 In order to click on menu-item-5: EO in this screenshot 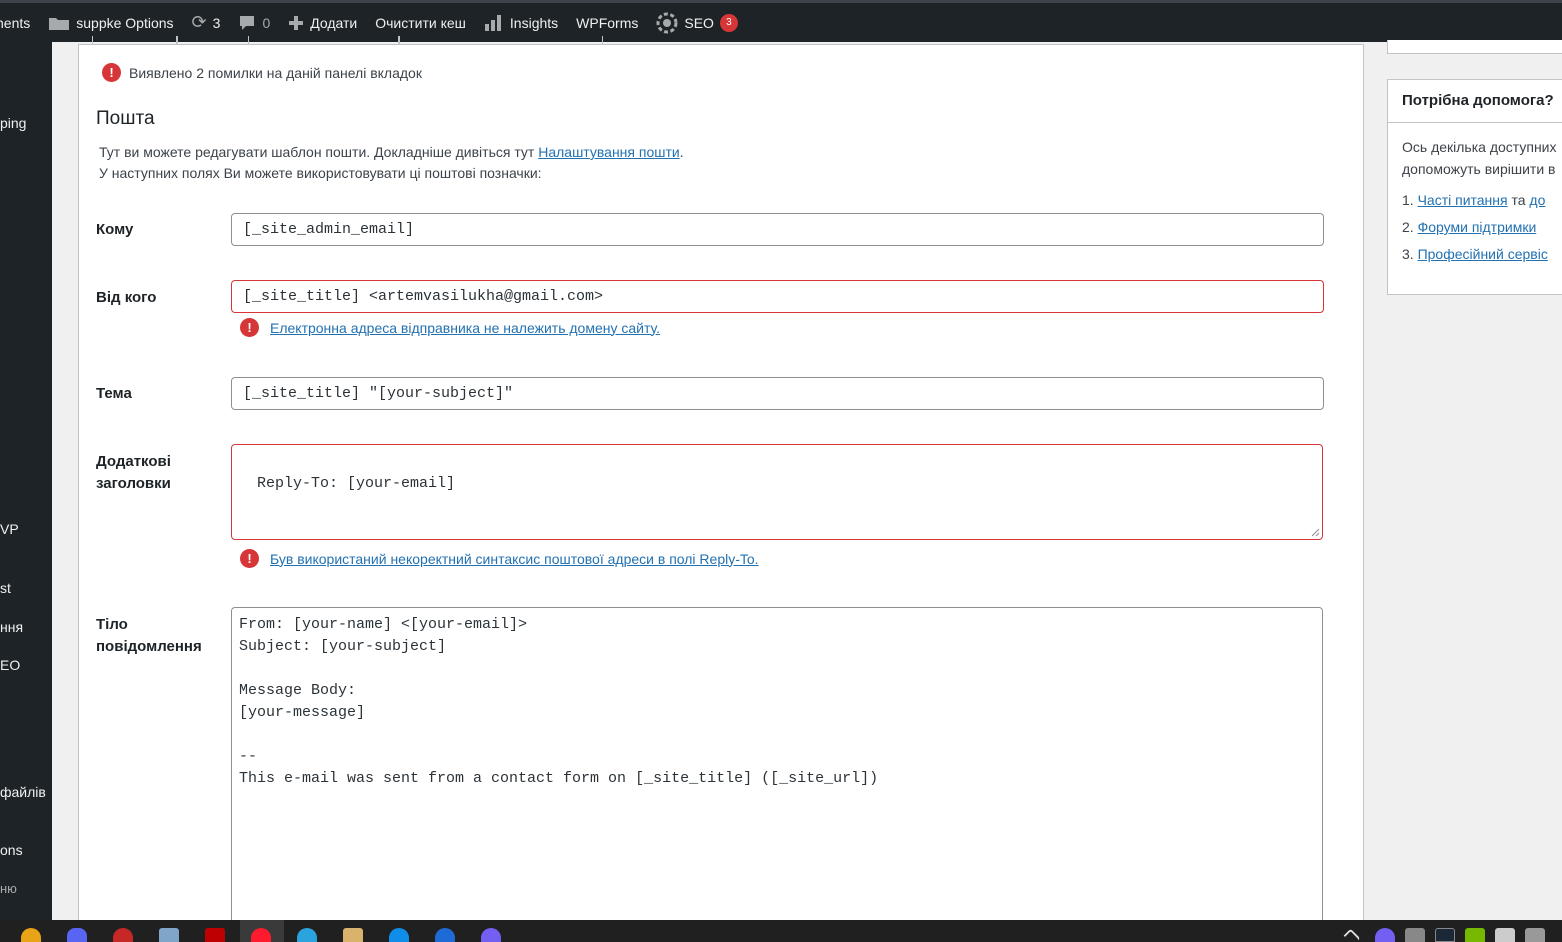, I will do `click(10, 665)`.